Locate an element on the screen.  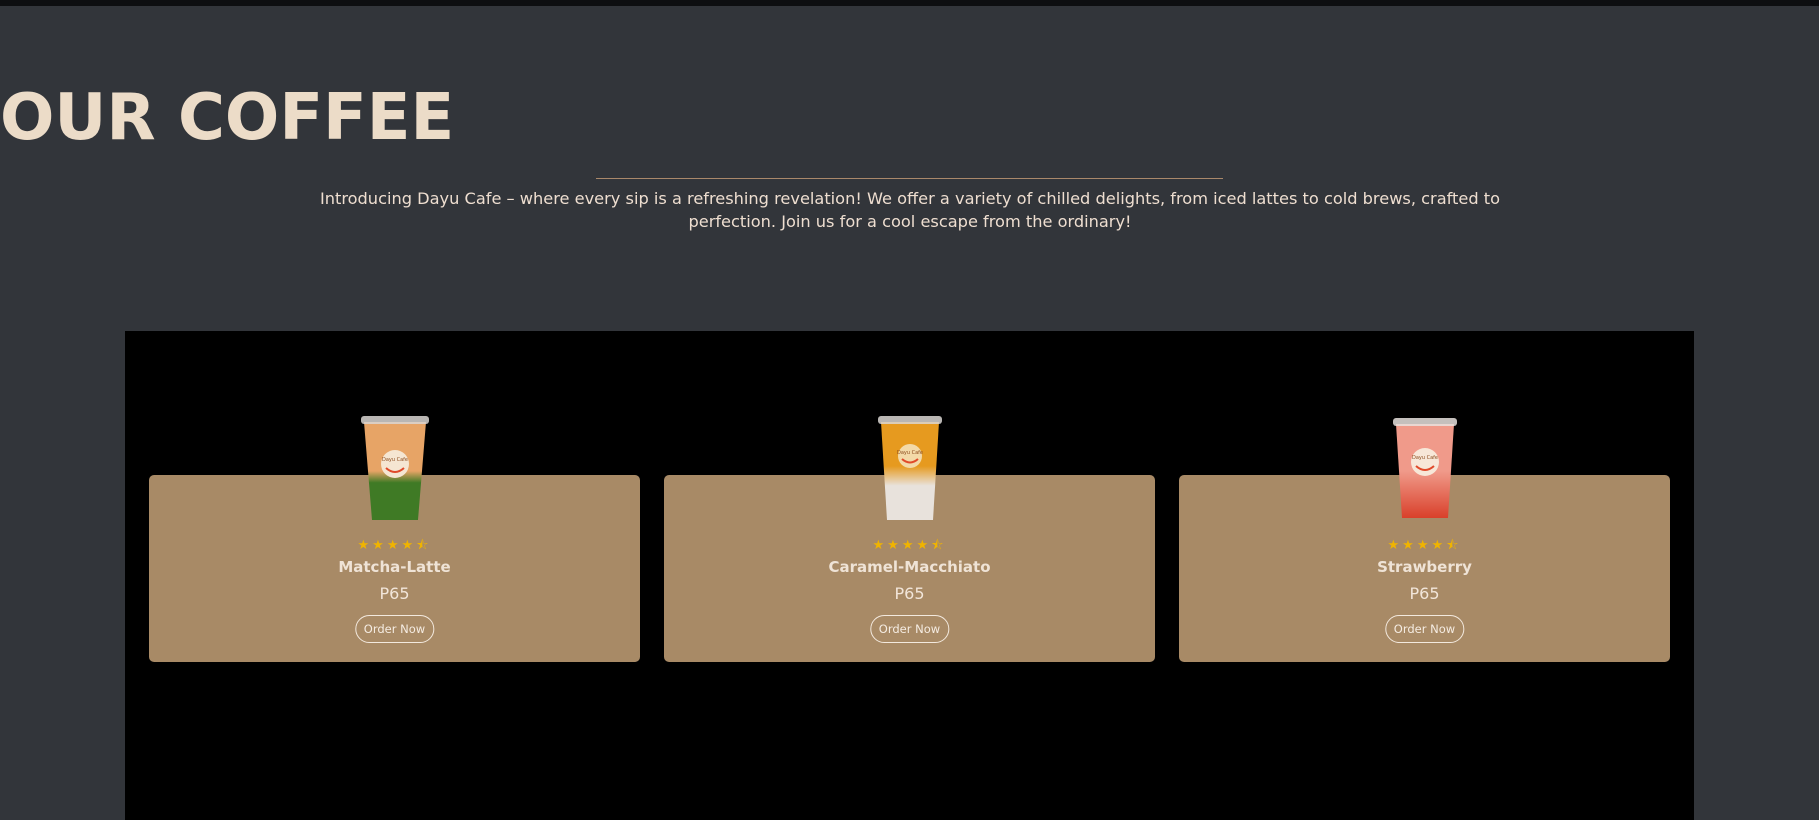
product-name: Strawberry is located at coordinates (1424, 567).